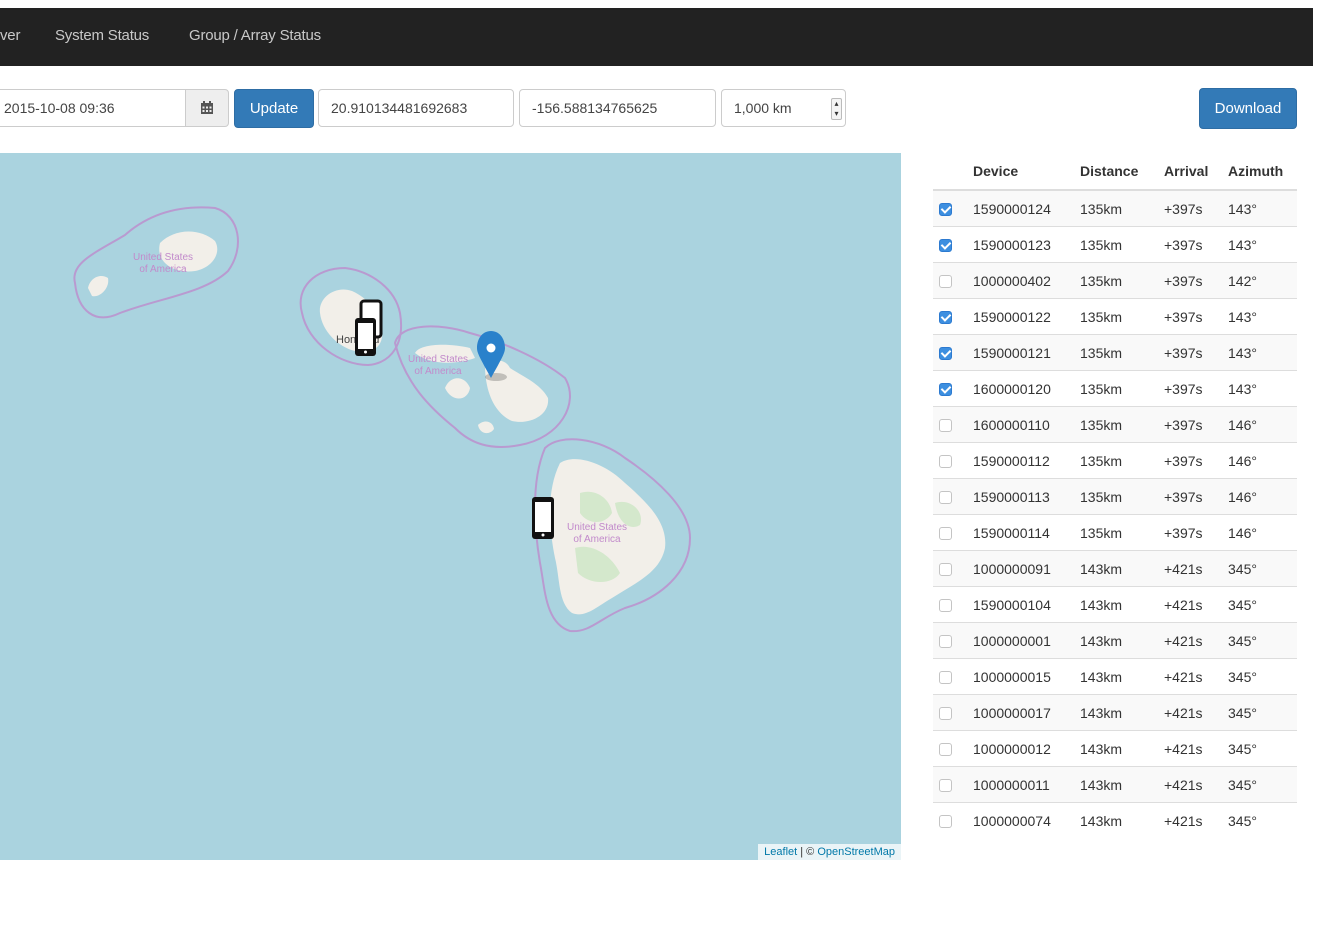 This screenshot has width=1318, height=939. What do you see at coordinates (856, 852) in the screenshot?
I see `openstreetmap-link: OpenStreetMap` at bounding box center [856, 852].